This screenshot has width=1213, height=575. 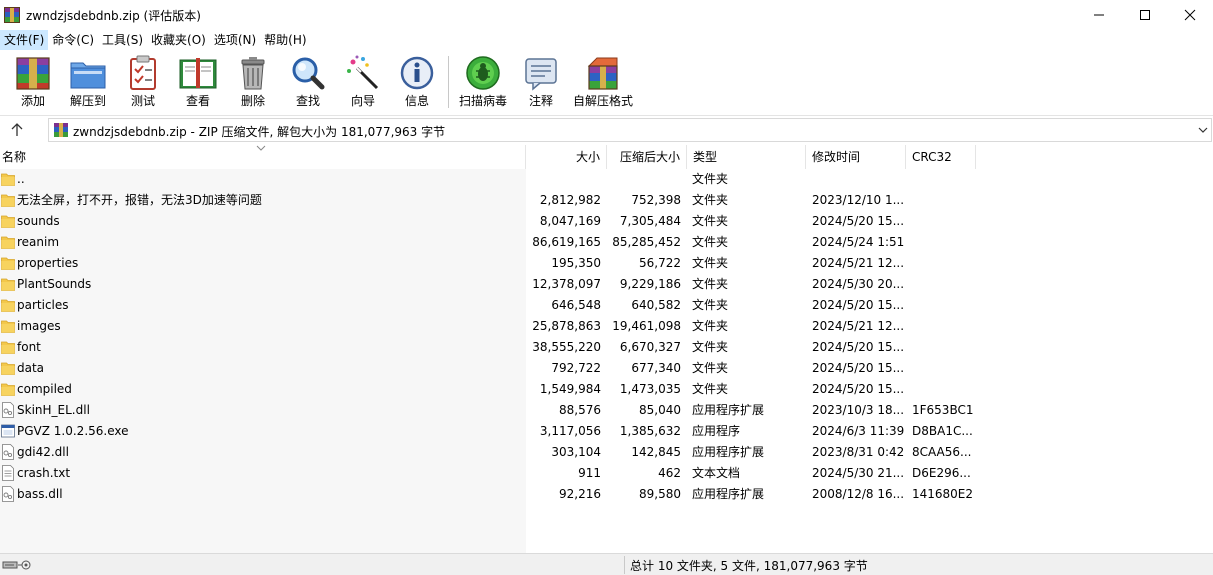 I want to click on wizard-button: 向导, so click(x=363, y=83).